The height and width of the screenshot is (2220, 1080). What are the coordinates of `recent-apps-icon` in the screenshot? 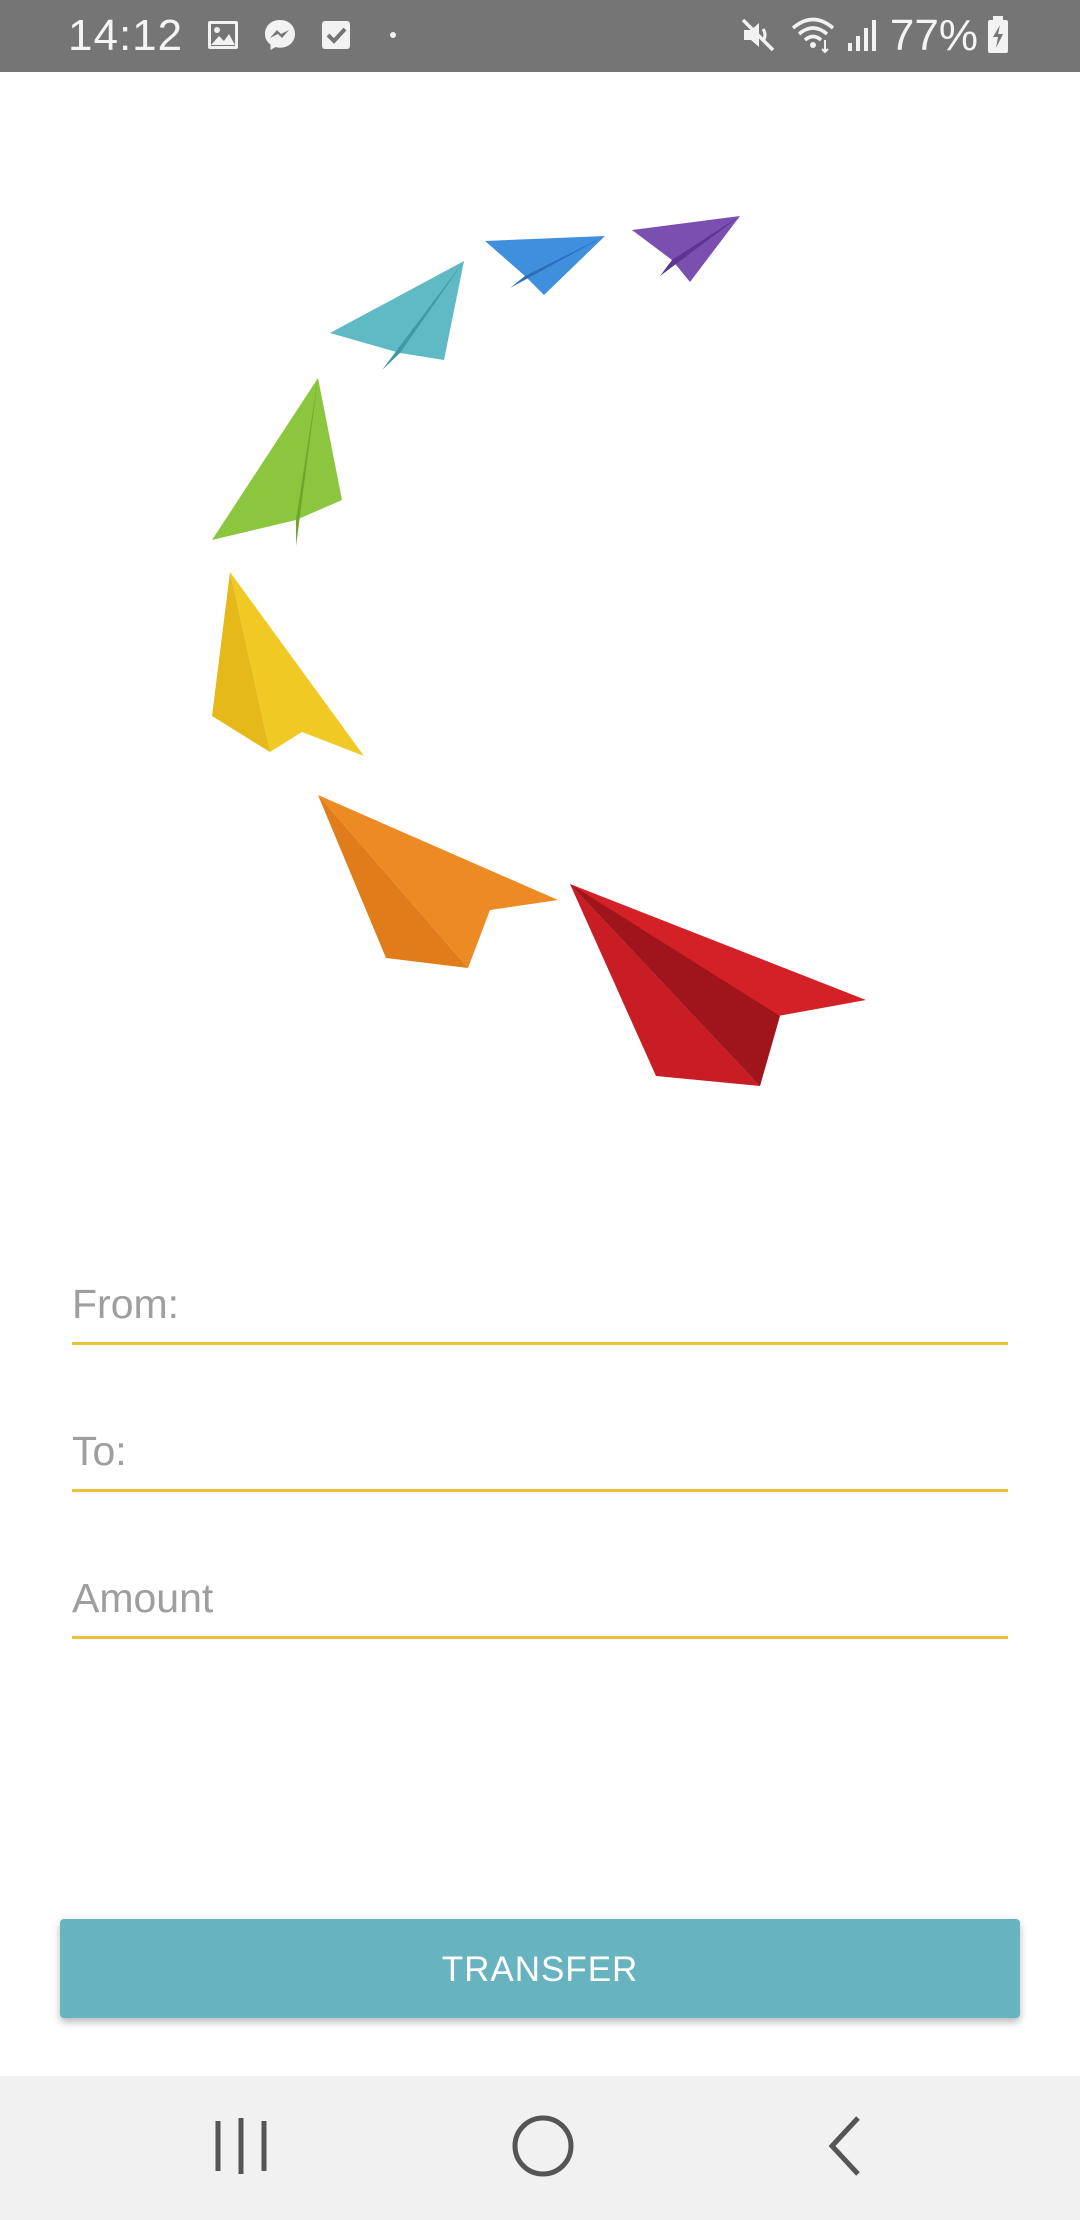 It's located at (241, 2146).